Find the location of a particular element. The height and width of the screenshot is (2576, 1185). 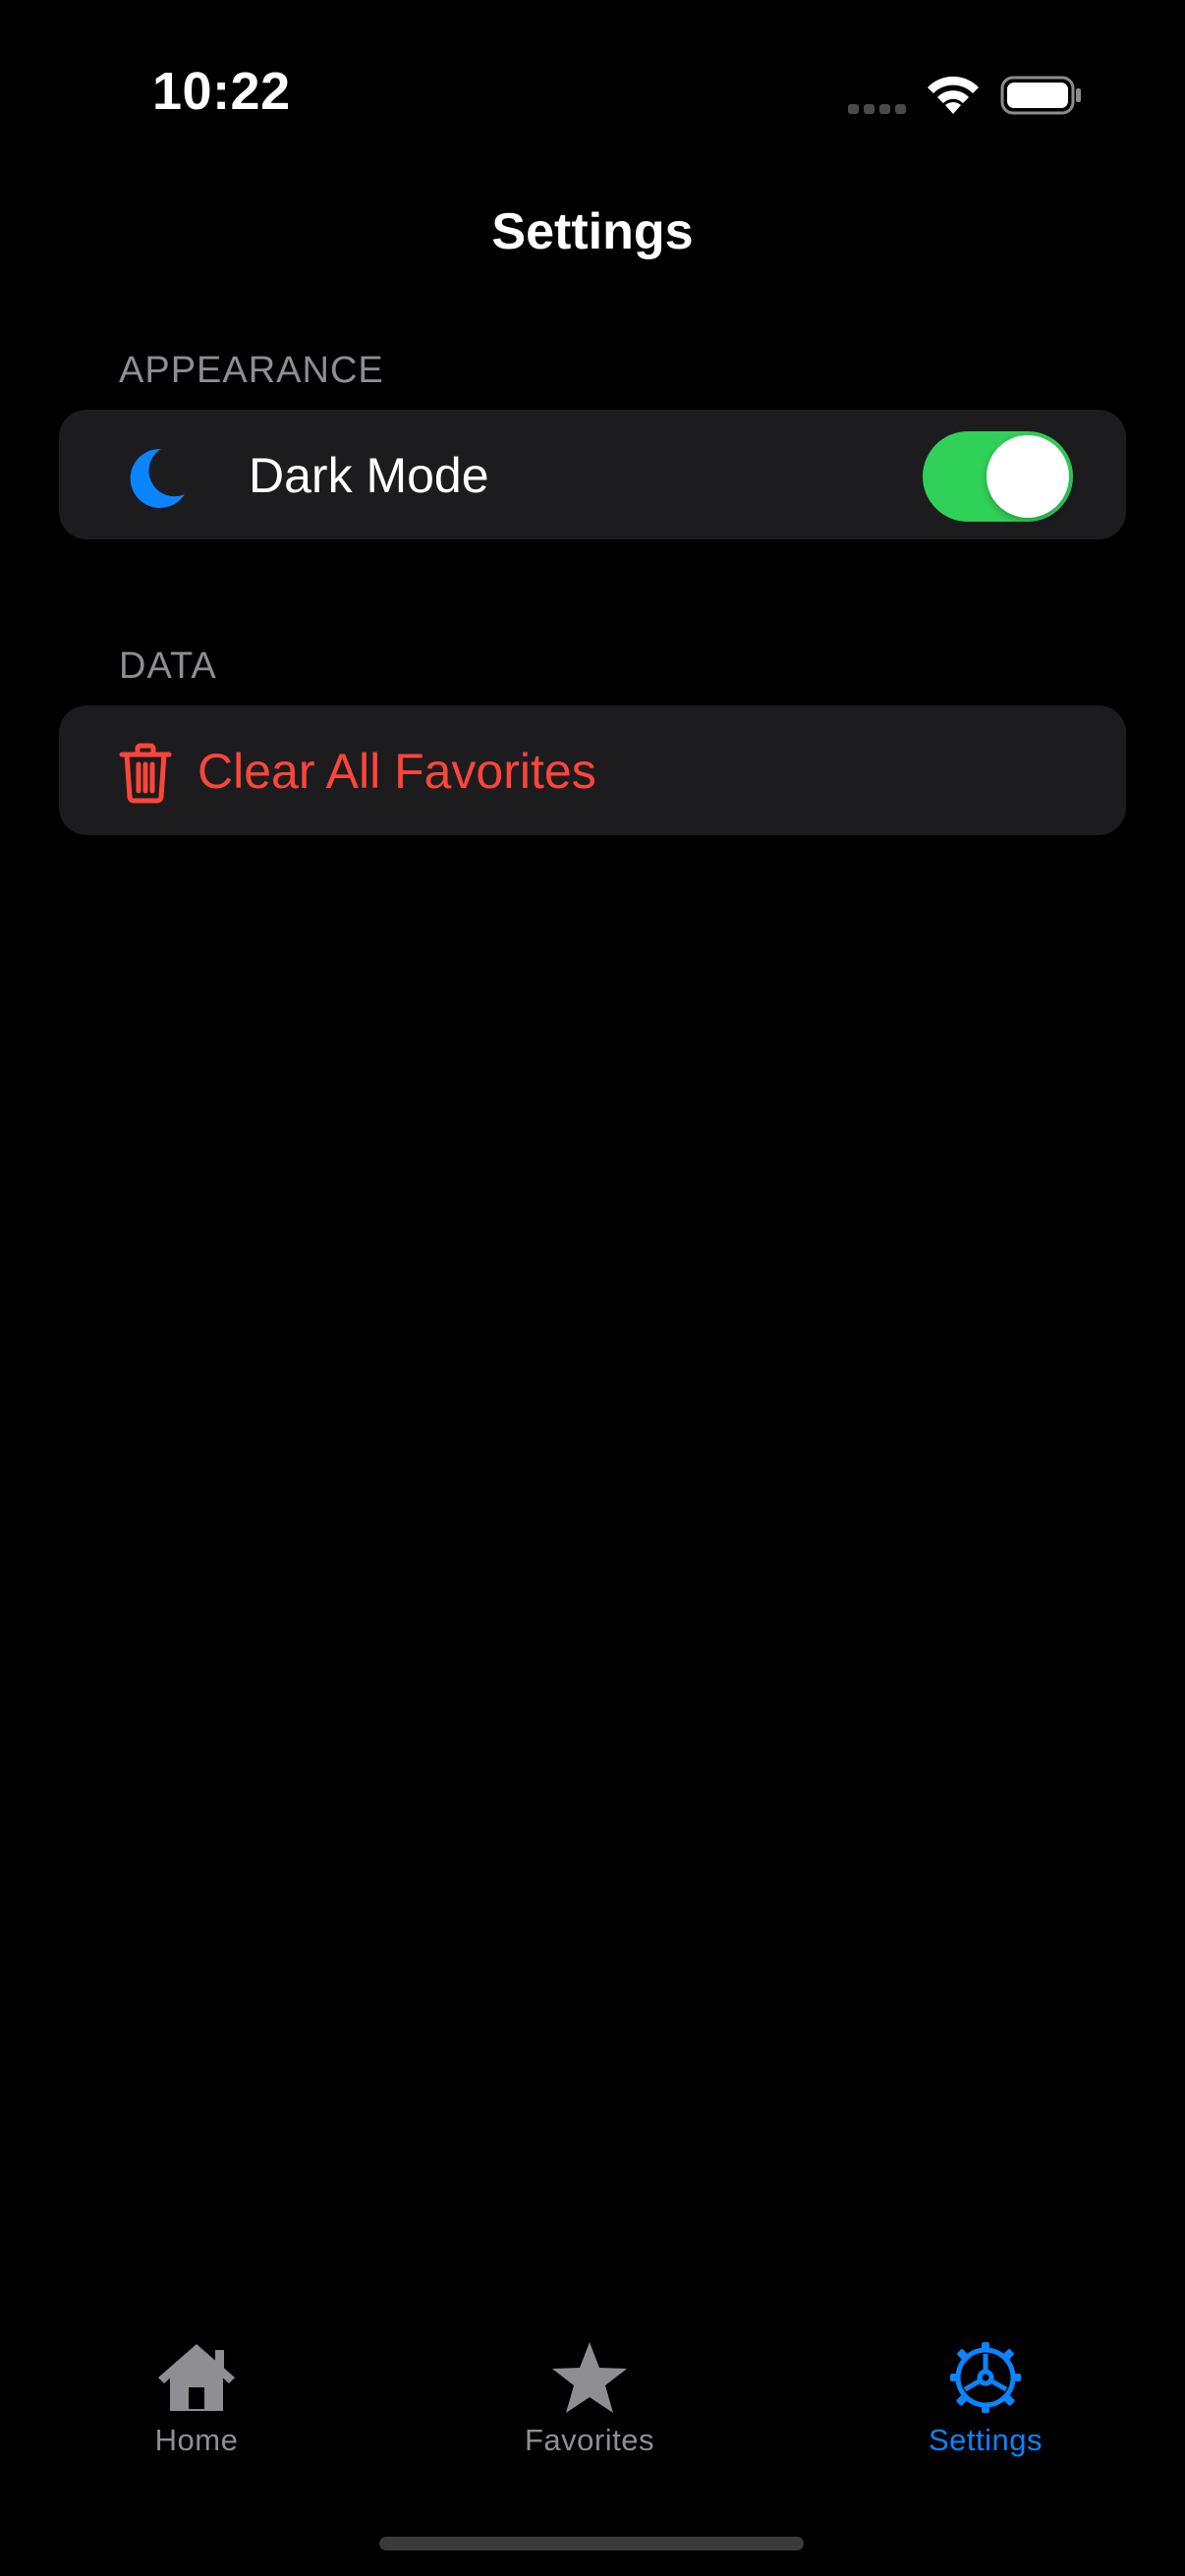

clear-favorites-label: Clear All Favorites is located at coordinates (397, 771).